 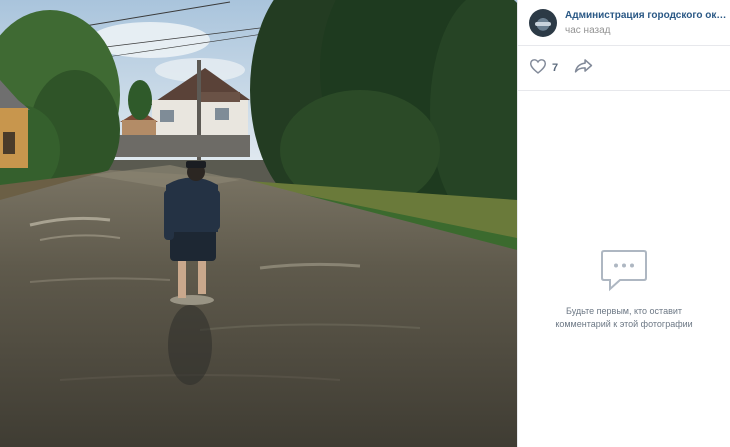 I want to click on author-name-link: Администрация городского округа, so click(x=647, y=15).